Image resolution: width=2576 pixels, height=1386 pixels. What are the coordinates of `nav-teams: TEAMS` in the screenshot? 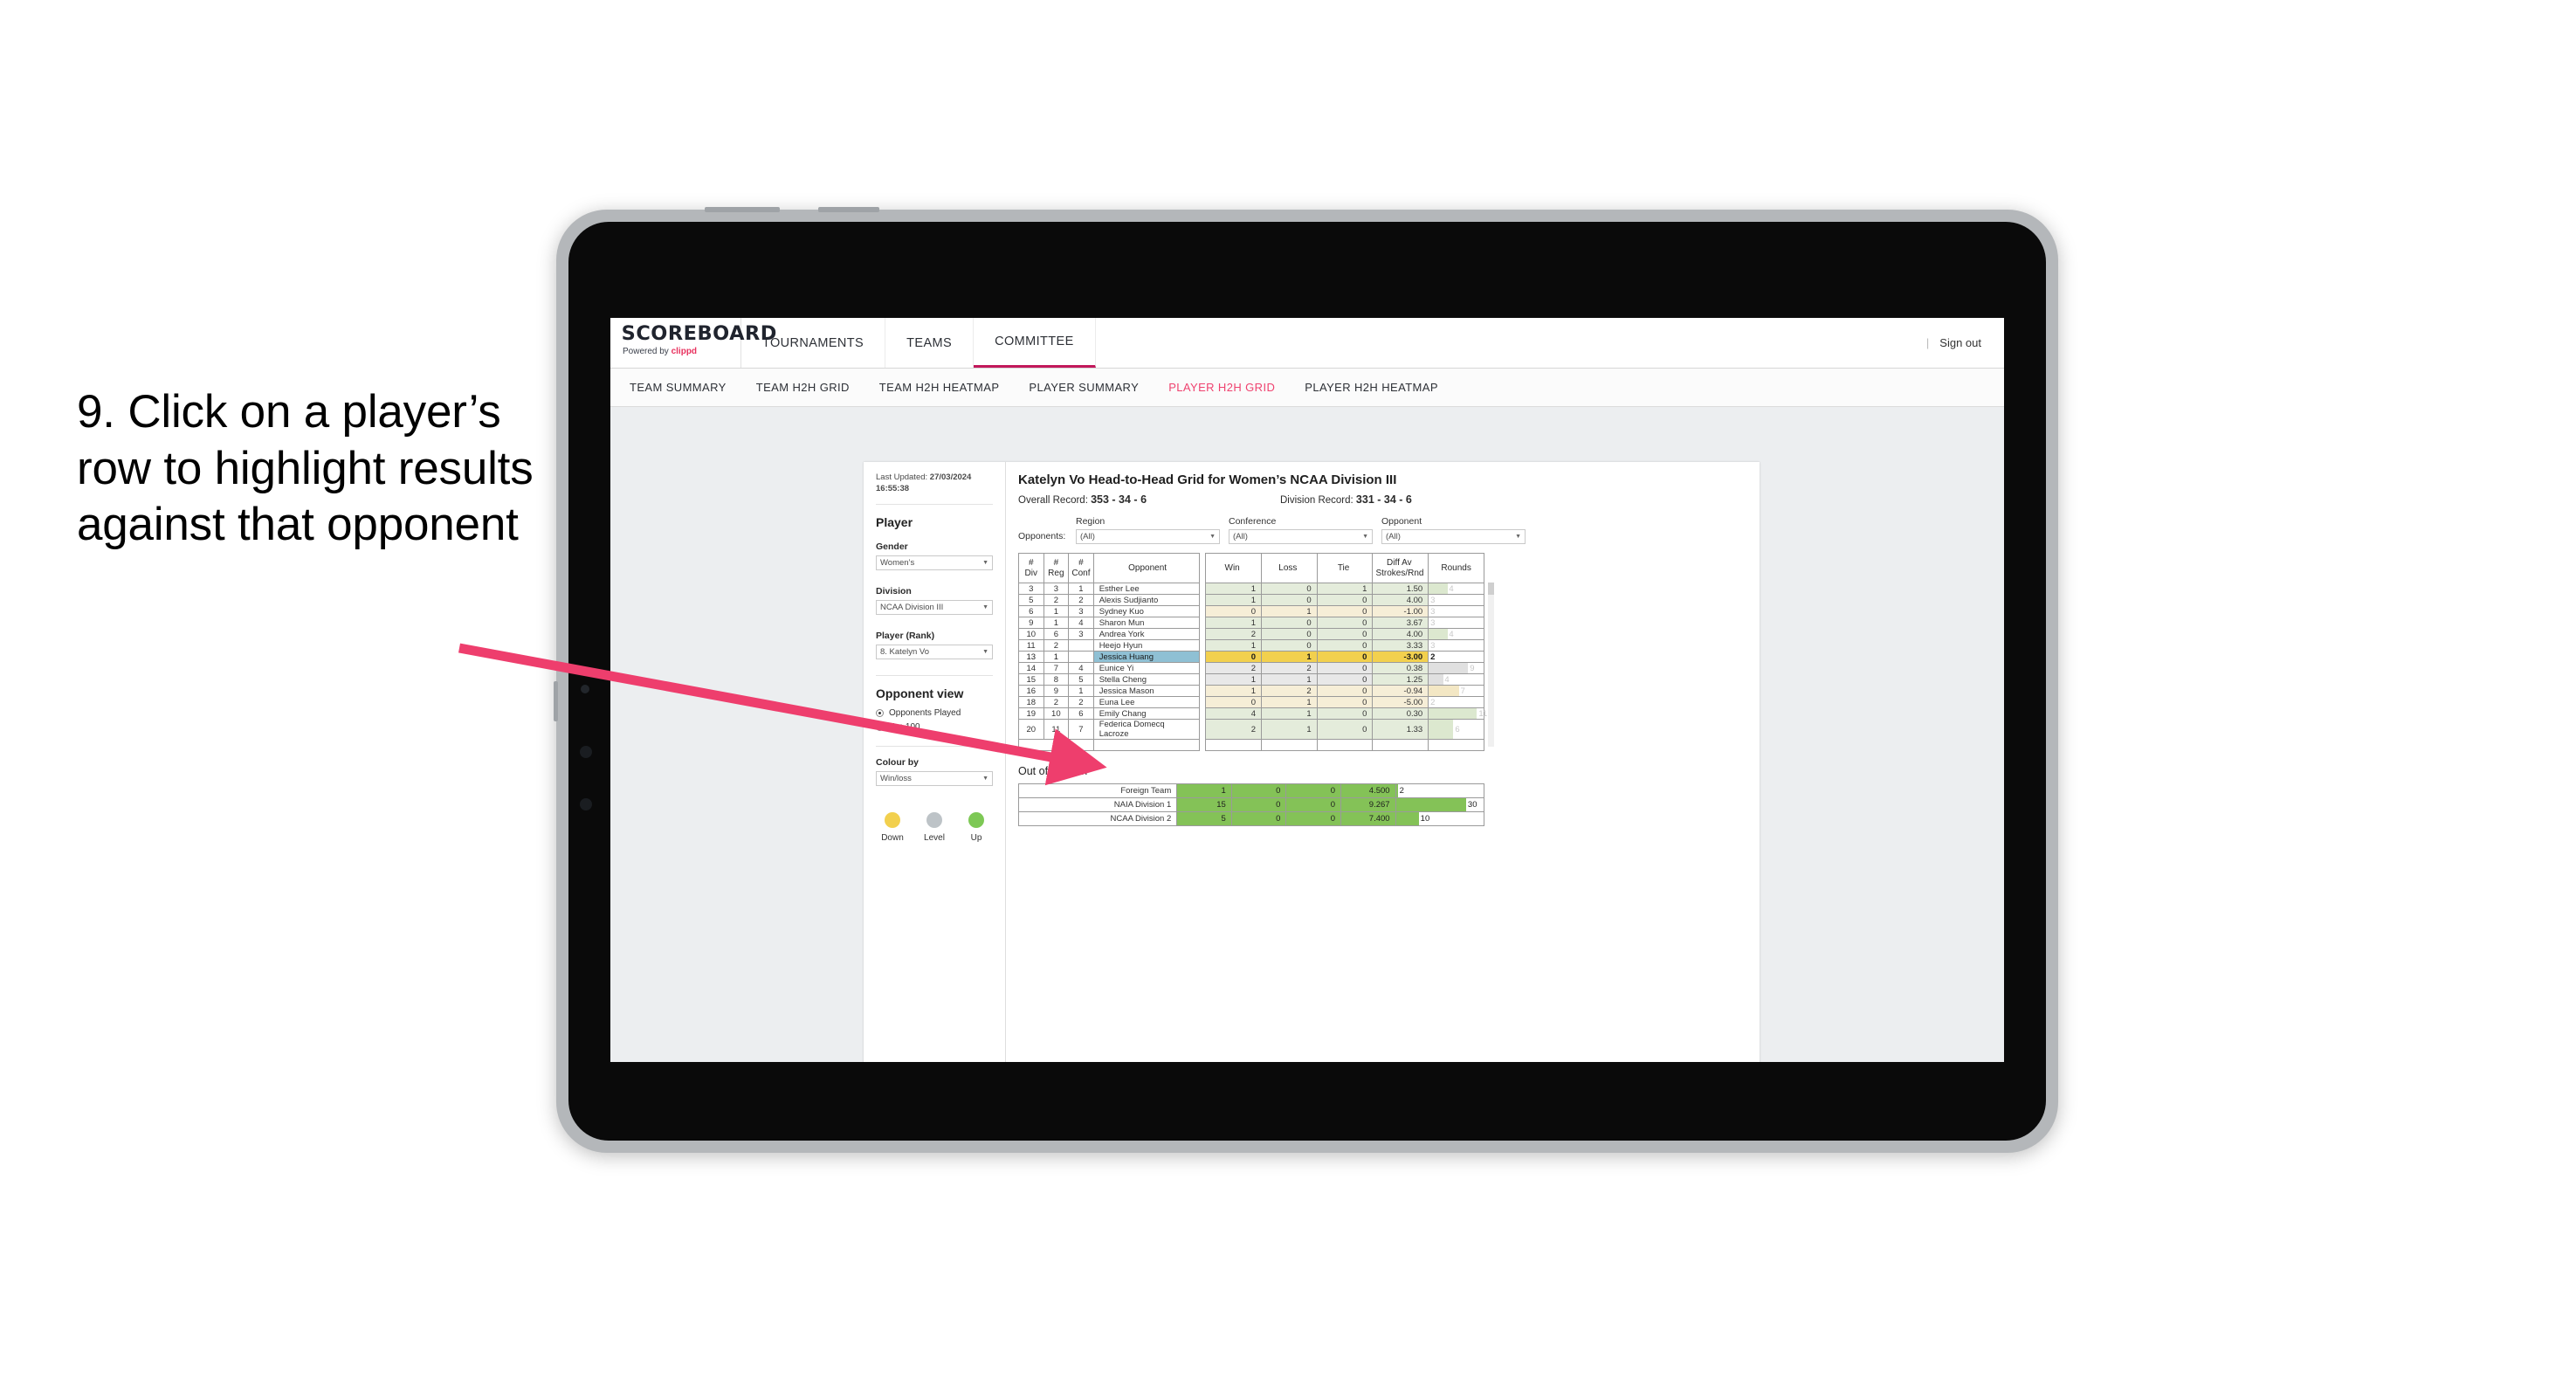 It's located at (930, 343).